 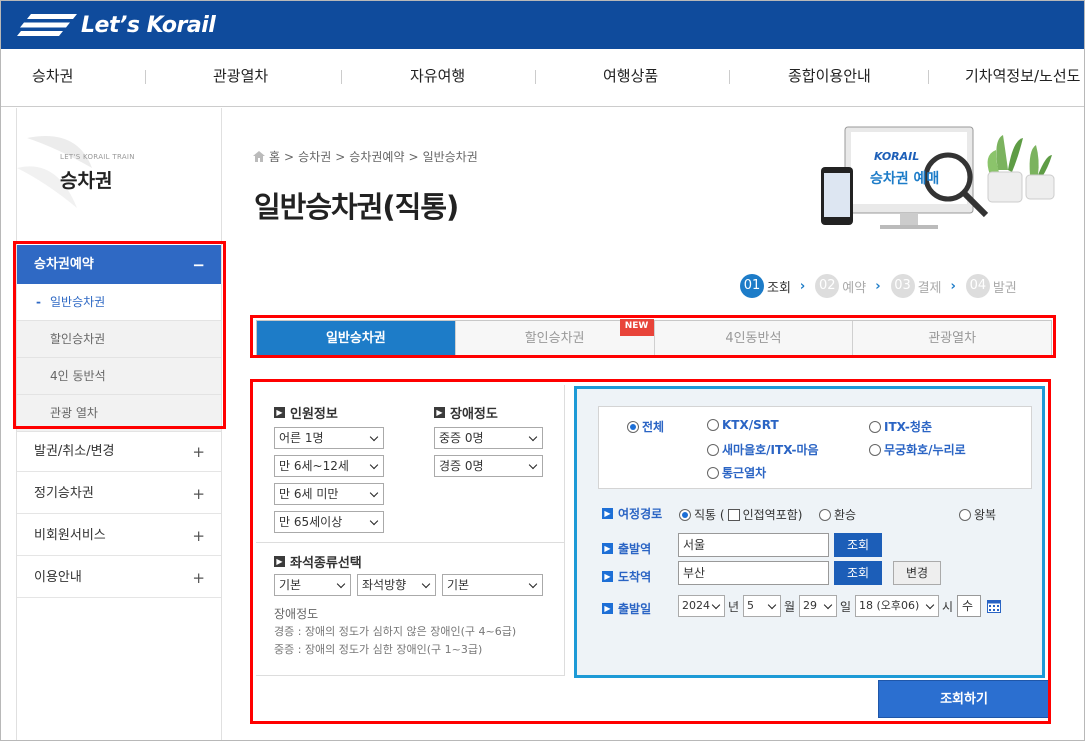 I want to click on label-text: 여정경로, so click(x=640, y=514).